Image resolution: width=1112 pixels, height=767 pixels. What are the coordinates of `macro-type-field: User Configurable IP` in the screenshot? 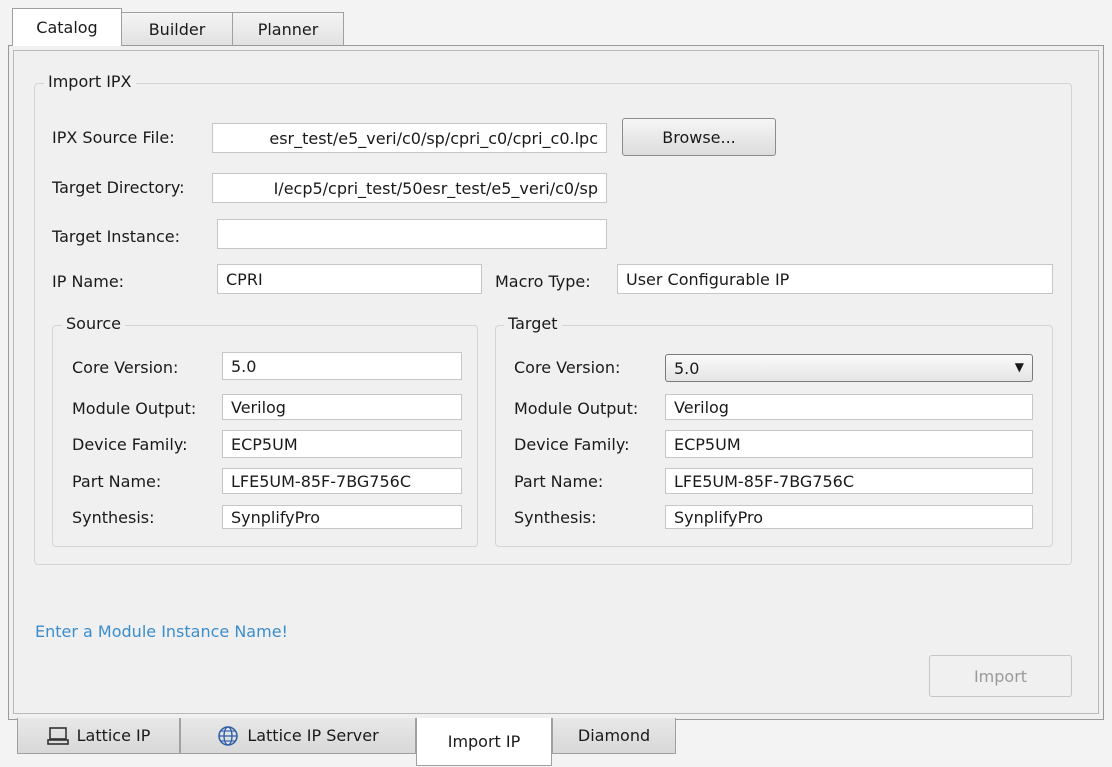 It's located at (835, 279).